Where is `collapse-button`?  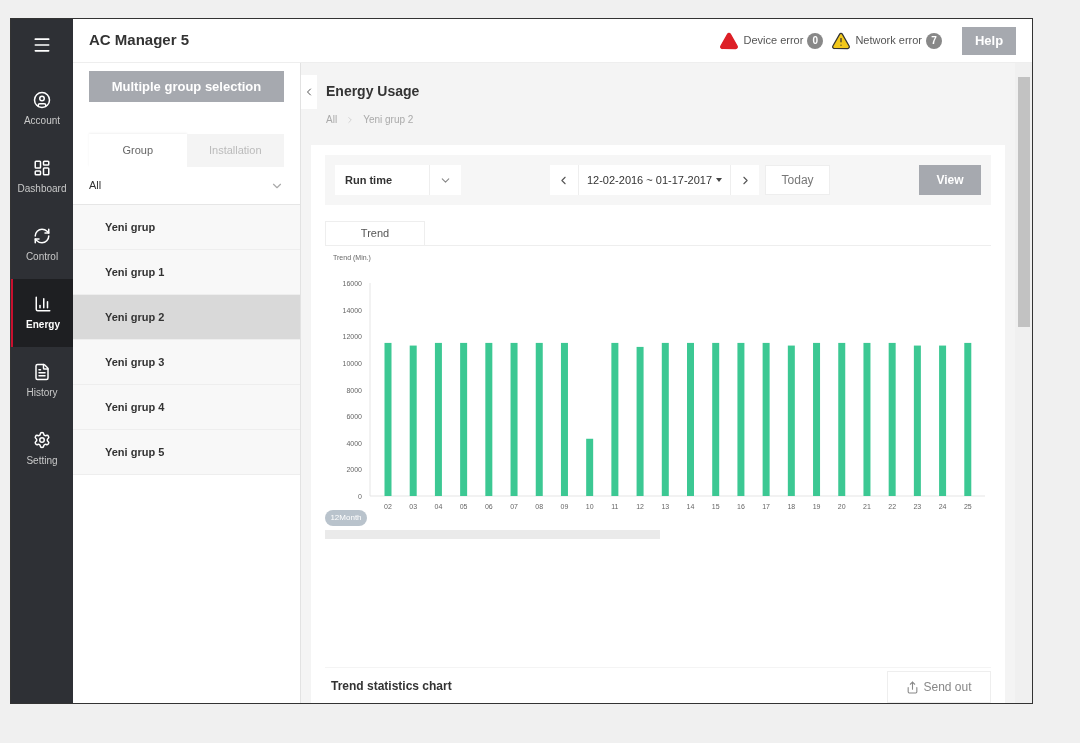
collapse-button is located at coordinates (309, 92).